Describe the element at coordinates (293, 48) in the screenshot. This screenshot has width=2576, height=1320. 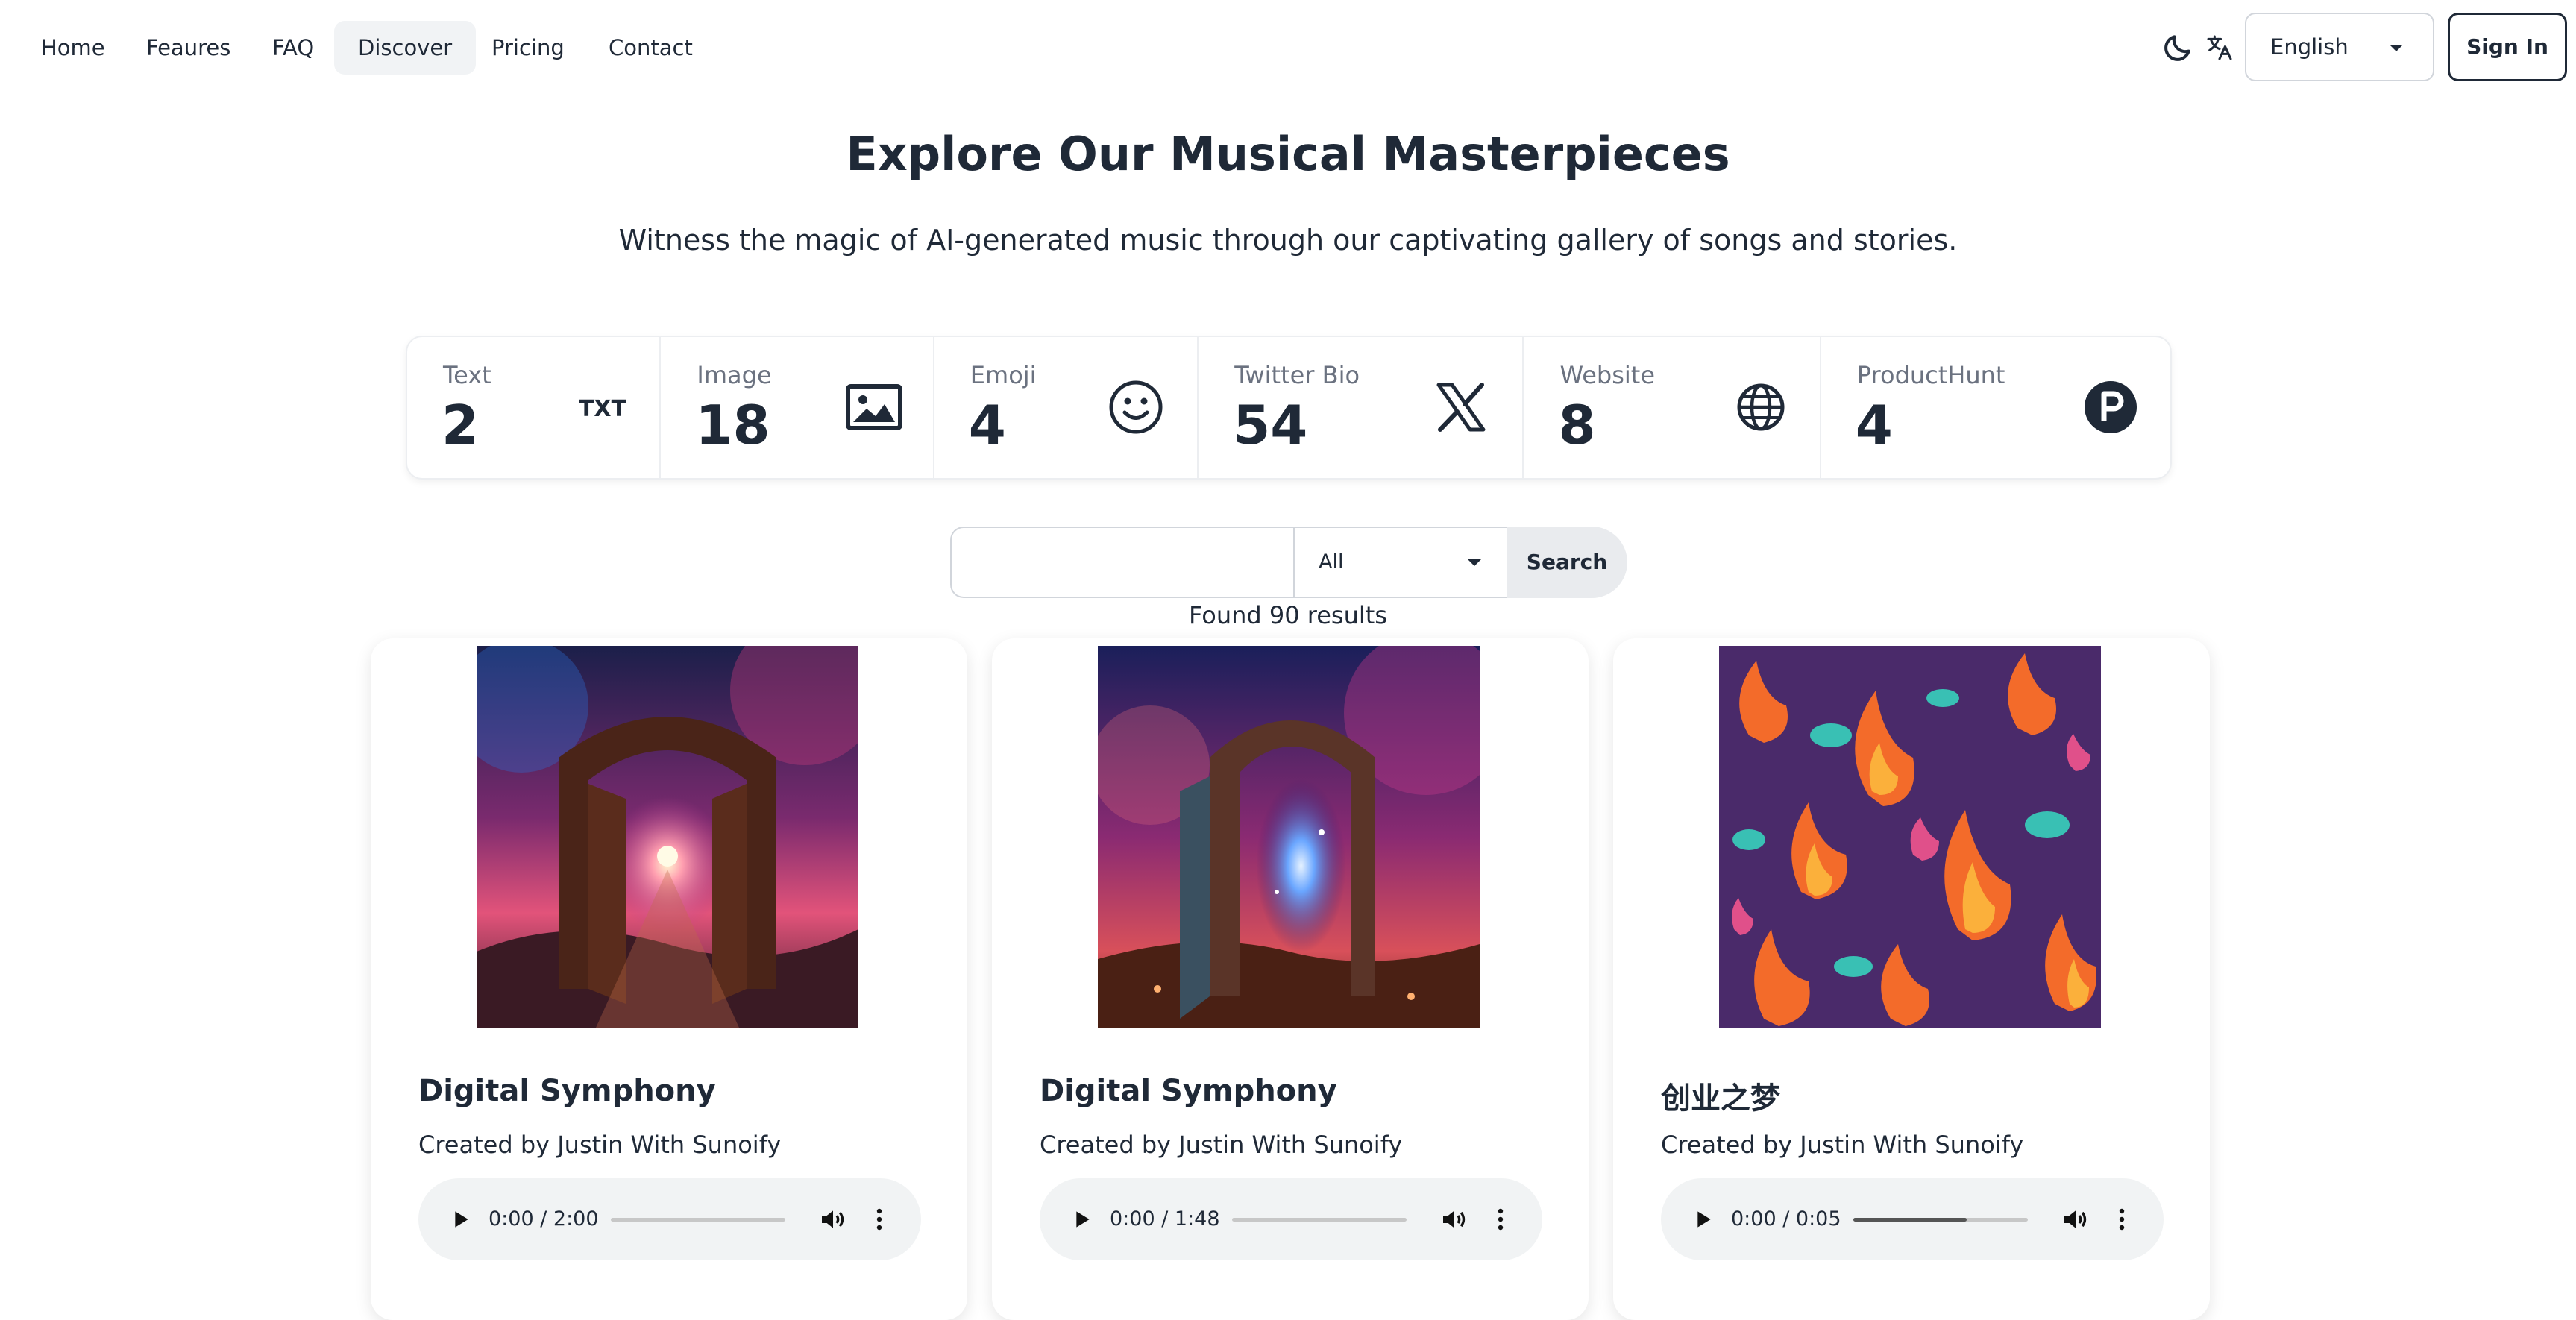
I see `nav-faq: FAQ` at that location.